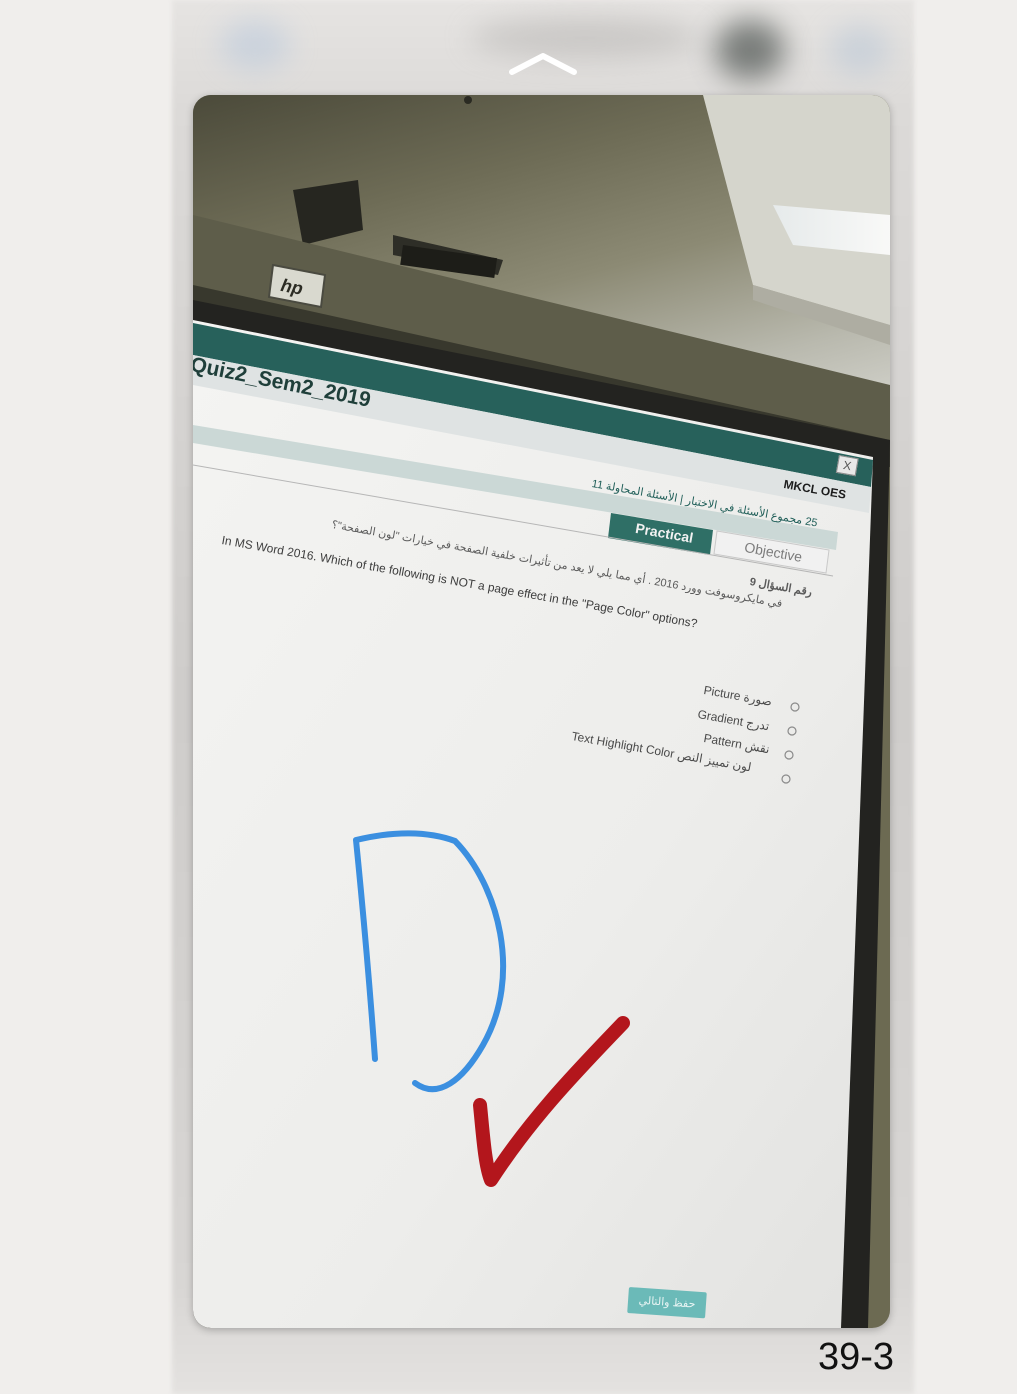 The width and height of the screenshot is (1017, 1394). Describe the element at coordinates (292, 287) in the screenshot. I see `hp-logo: hp` at that location.